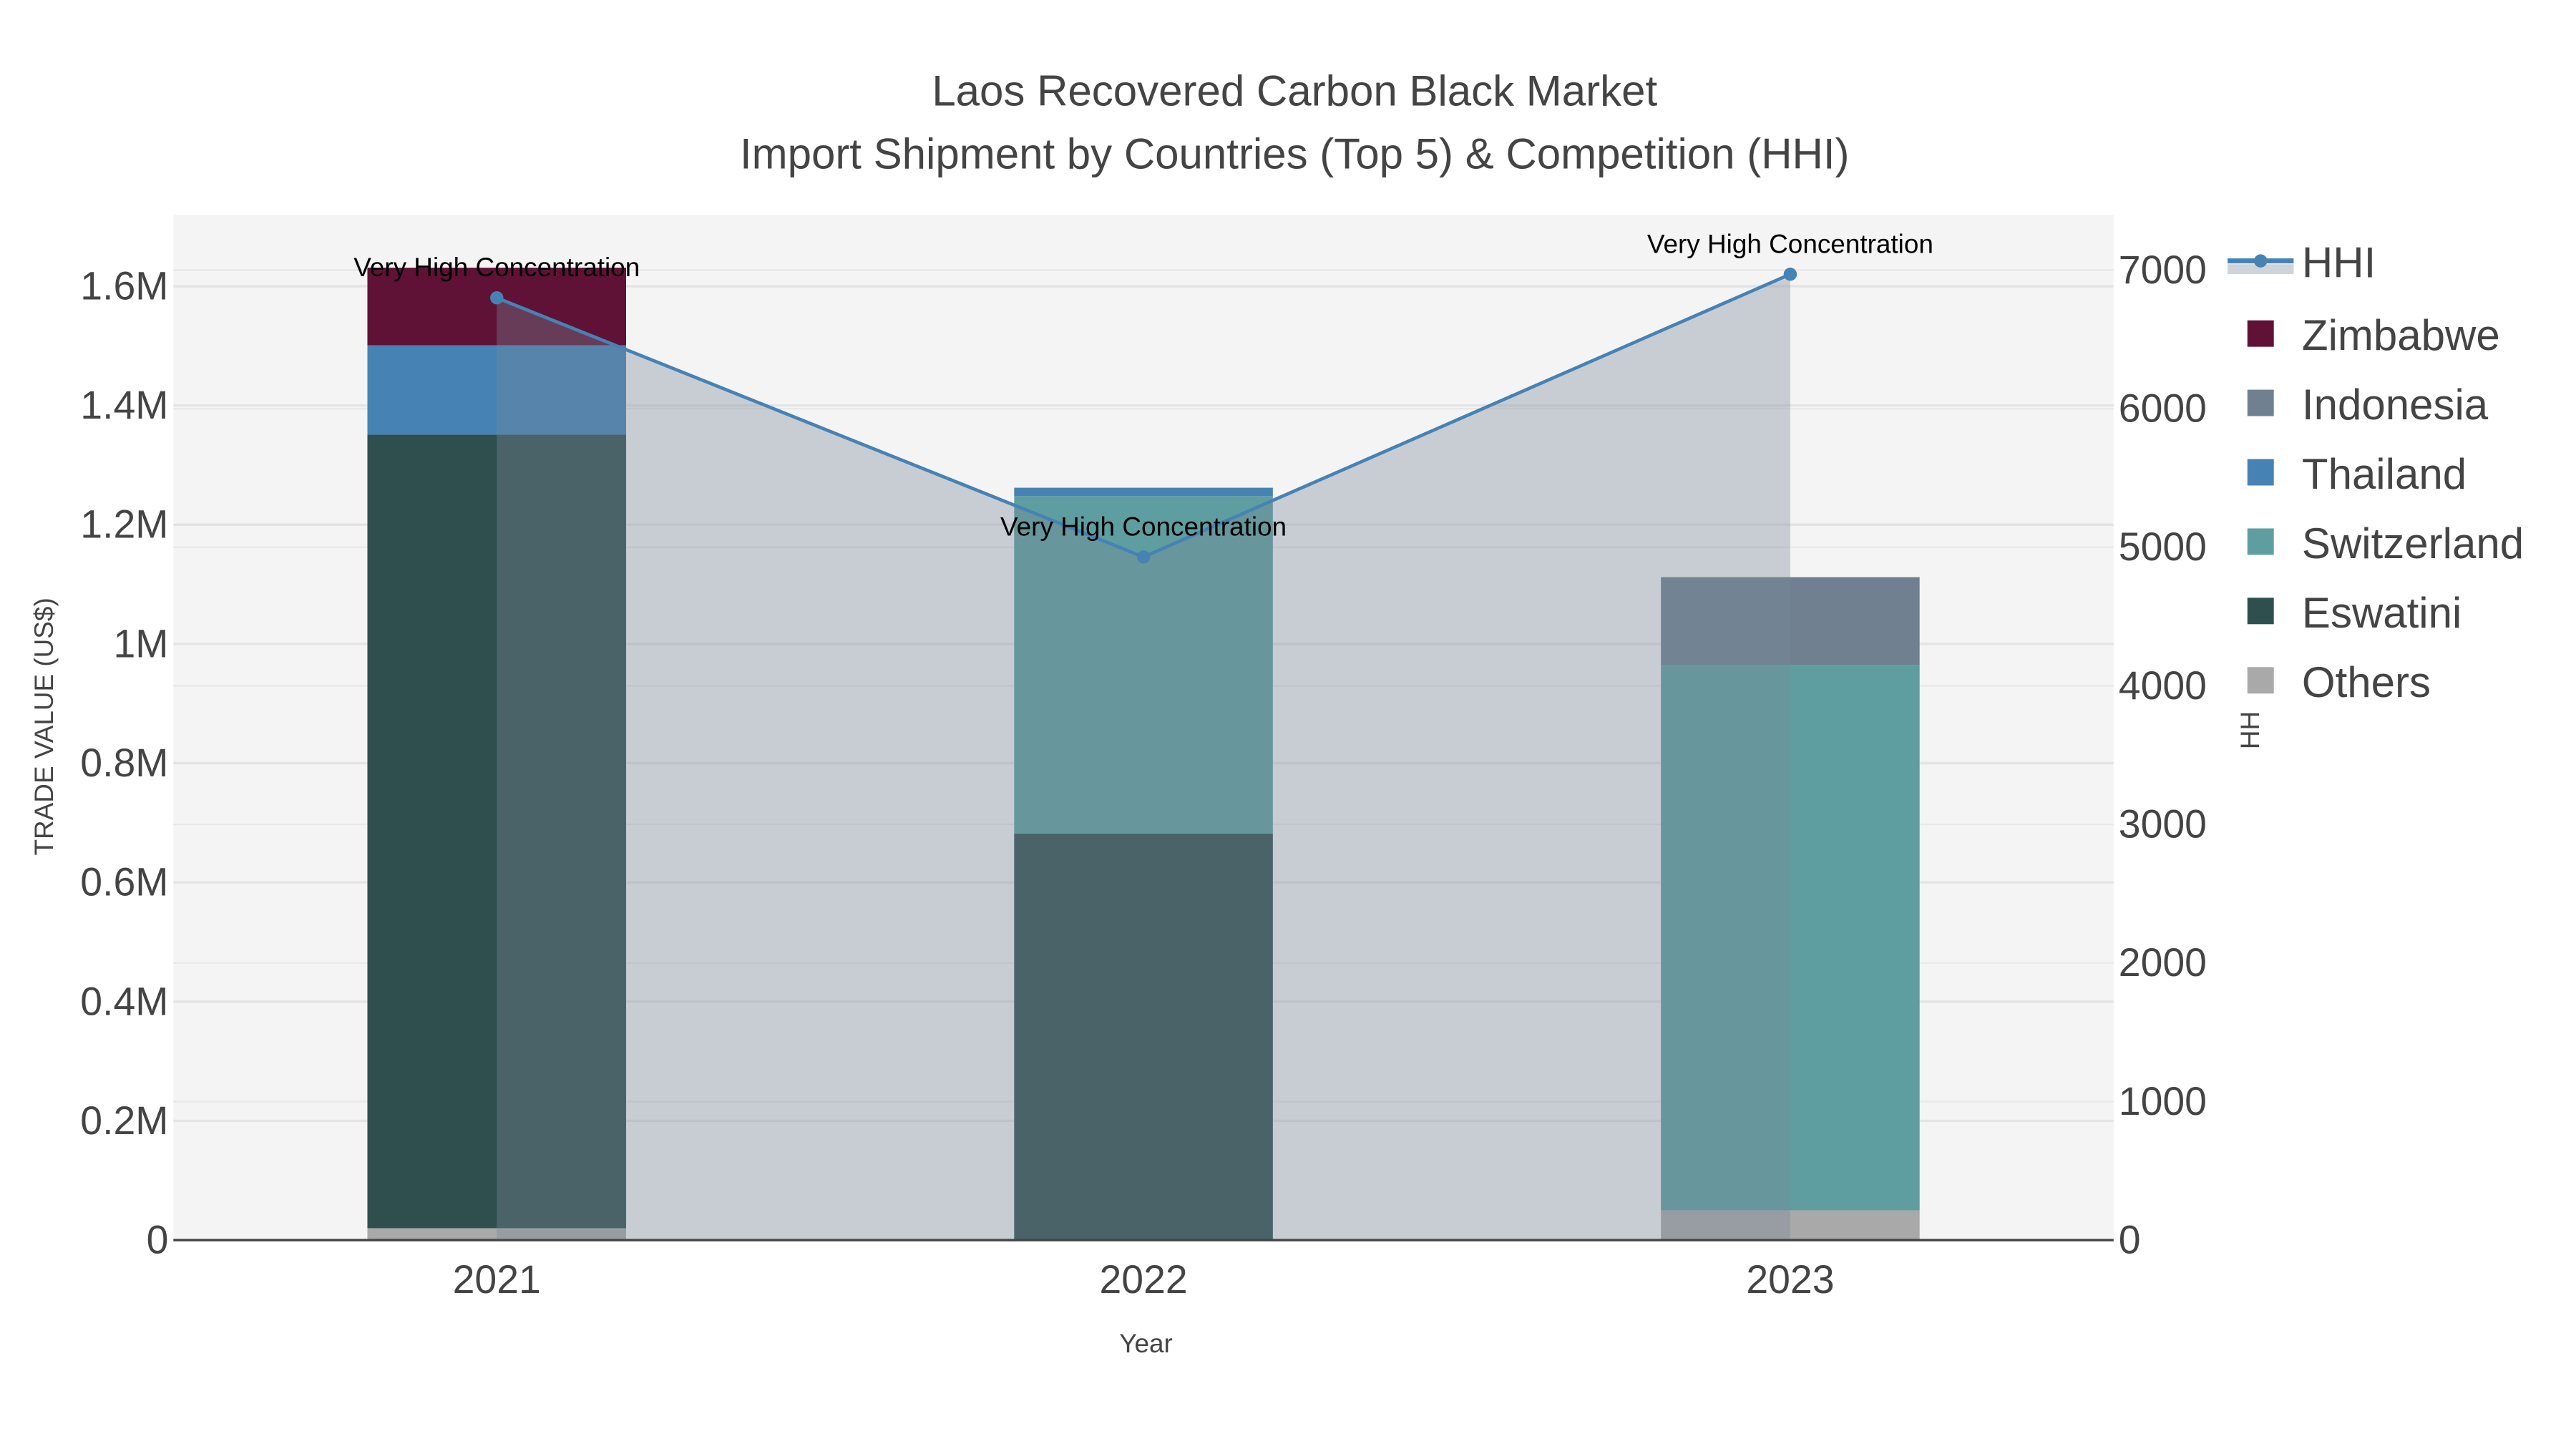  Describe the element at coordinates (1146, 1343) in the screenshot. I see `x-axis-label: Year` at that location.